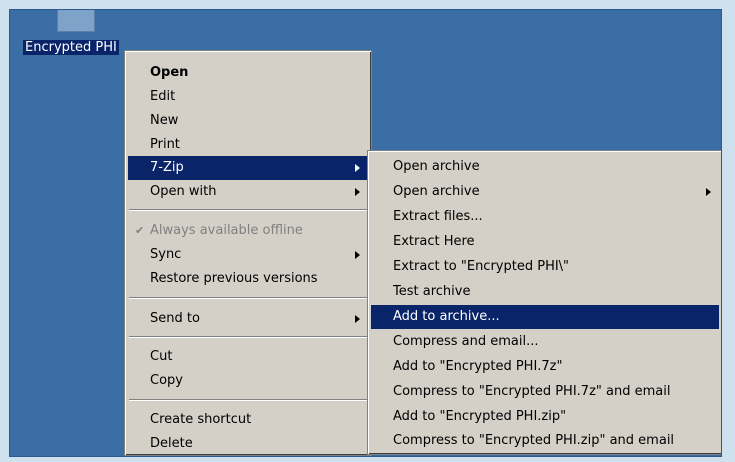 This screenshot has height=462, width=735. Describe the element at coordinates (248, 319) in the screenshot. I see `menu-item-send-to: Send to` at that location.